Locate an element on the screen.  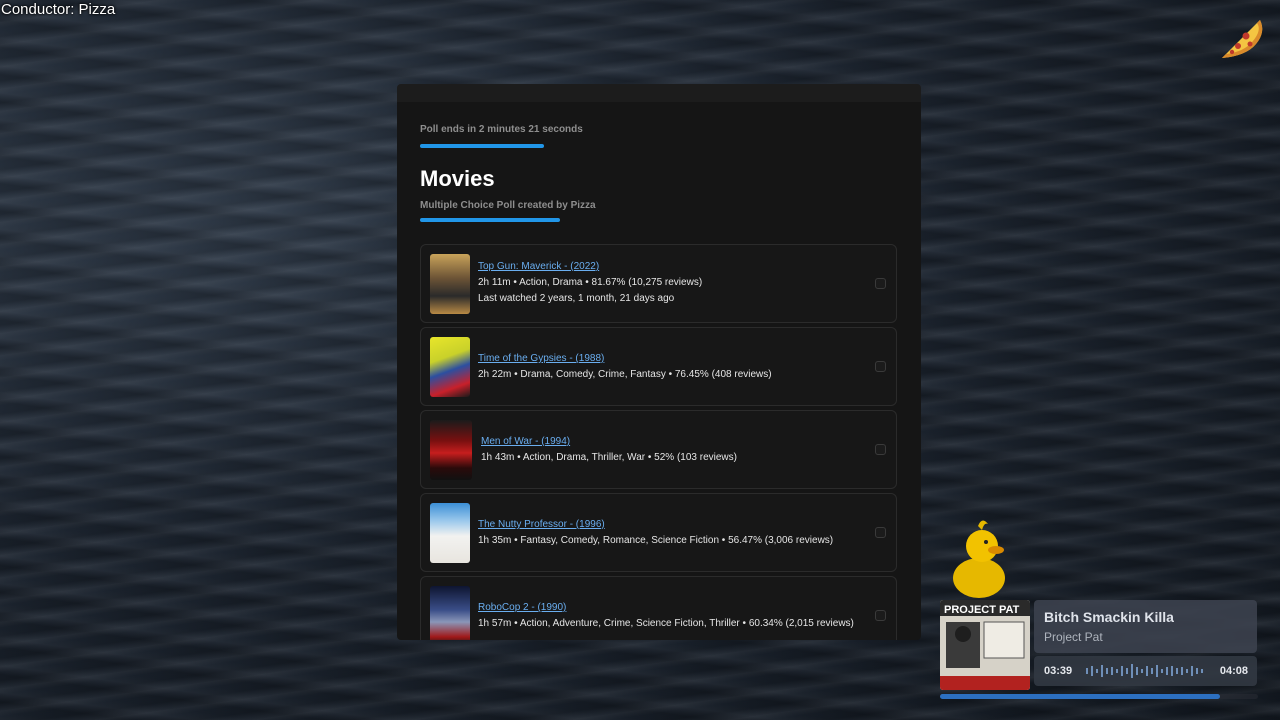
total-time: 04:08 is located at coordinates (1233, 671).